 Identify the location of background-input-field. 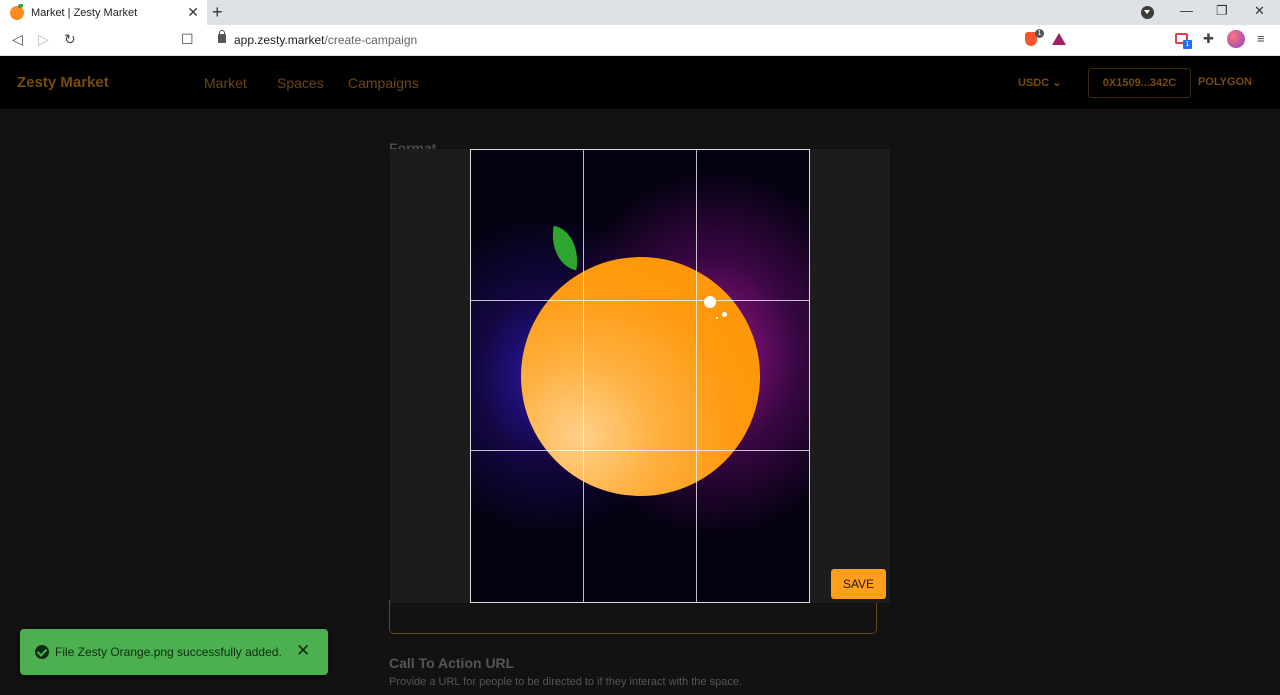
(633, 617).